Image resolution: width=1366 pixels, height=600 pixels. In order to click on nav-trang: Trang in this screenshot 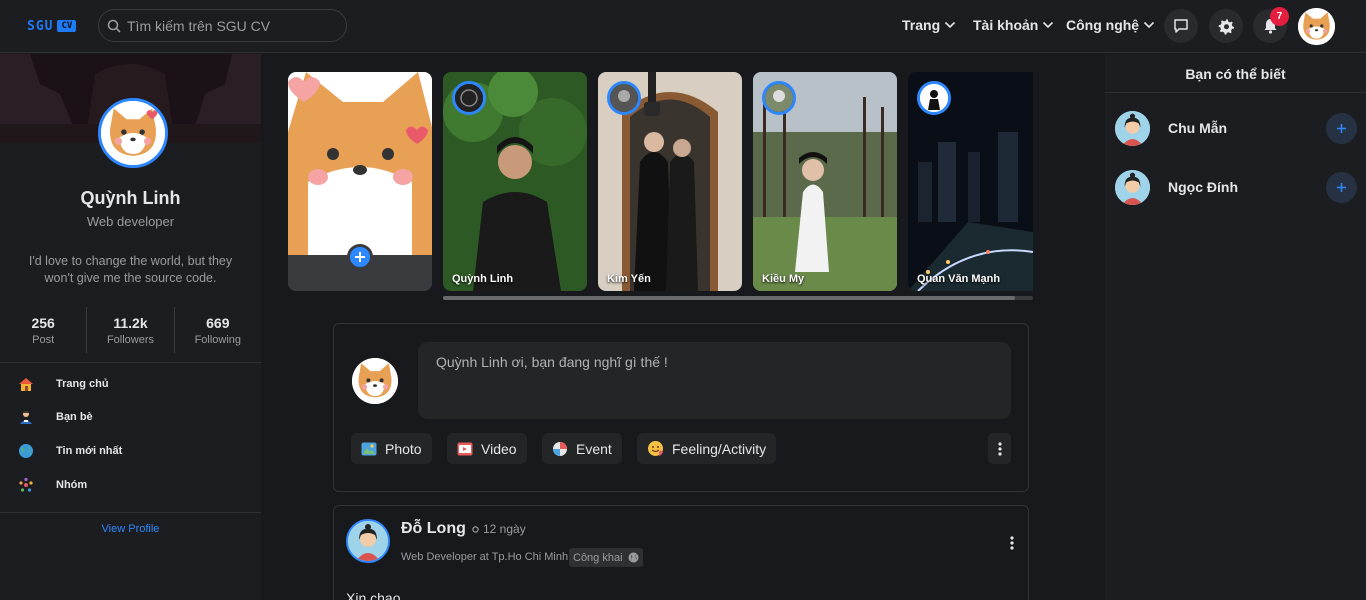, I will do `click(929, 25)`.